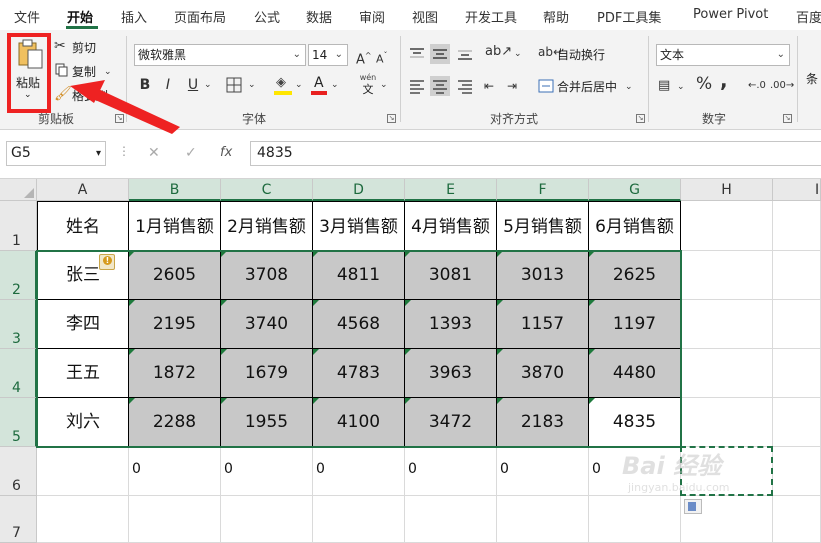  What do you see at coordinates (267, 16) in the screenshot?
I see `tab-formulas: 公式` at bounding box center [267, 16].